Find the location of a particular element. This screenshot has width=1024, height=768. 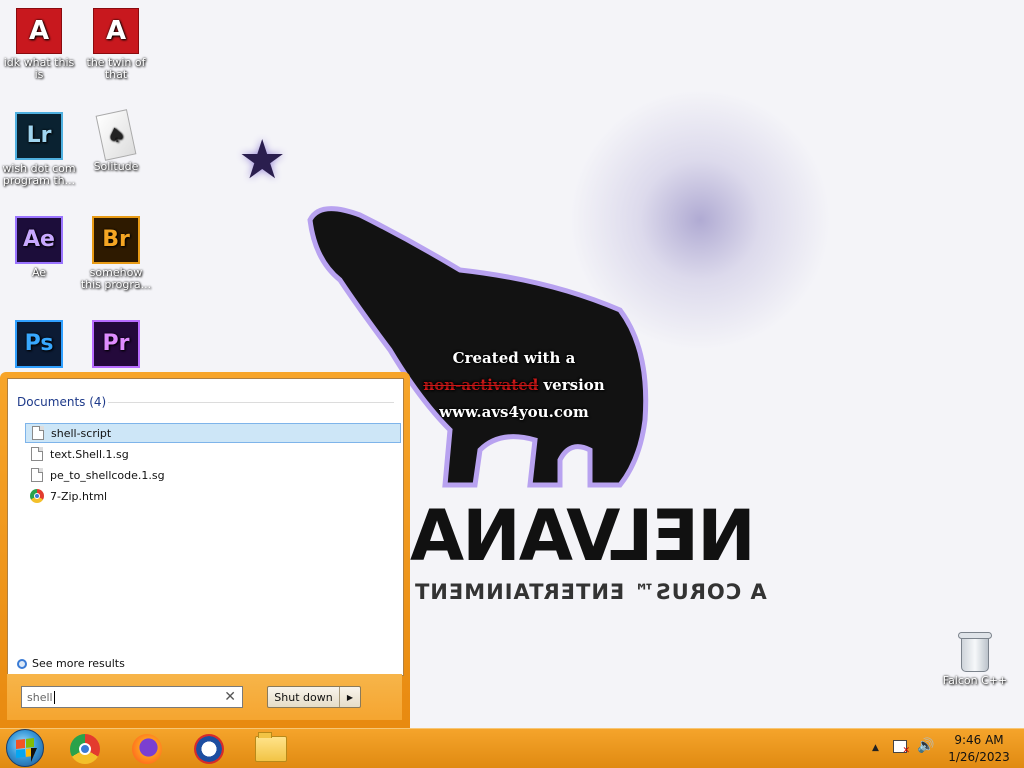

watermark-red-text: non-activated is located at coordinates (481, 385).